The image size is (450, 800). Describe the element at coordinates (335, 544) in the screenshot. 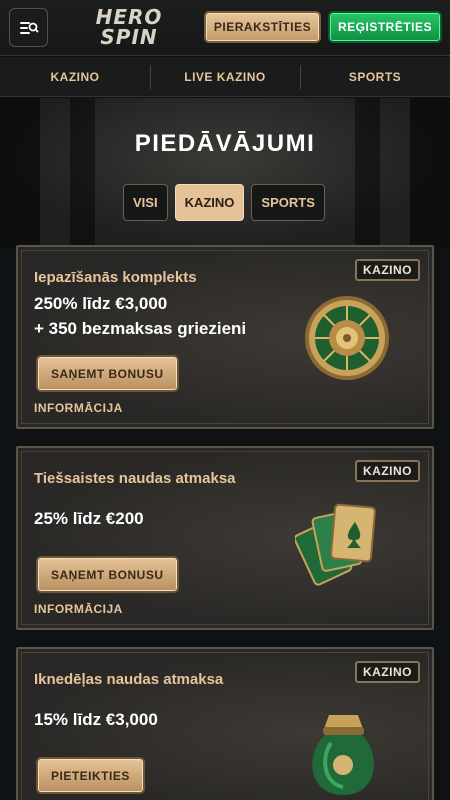

I see `playing-cards-icon` at that location.